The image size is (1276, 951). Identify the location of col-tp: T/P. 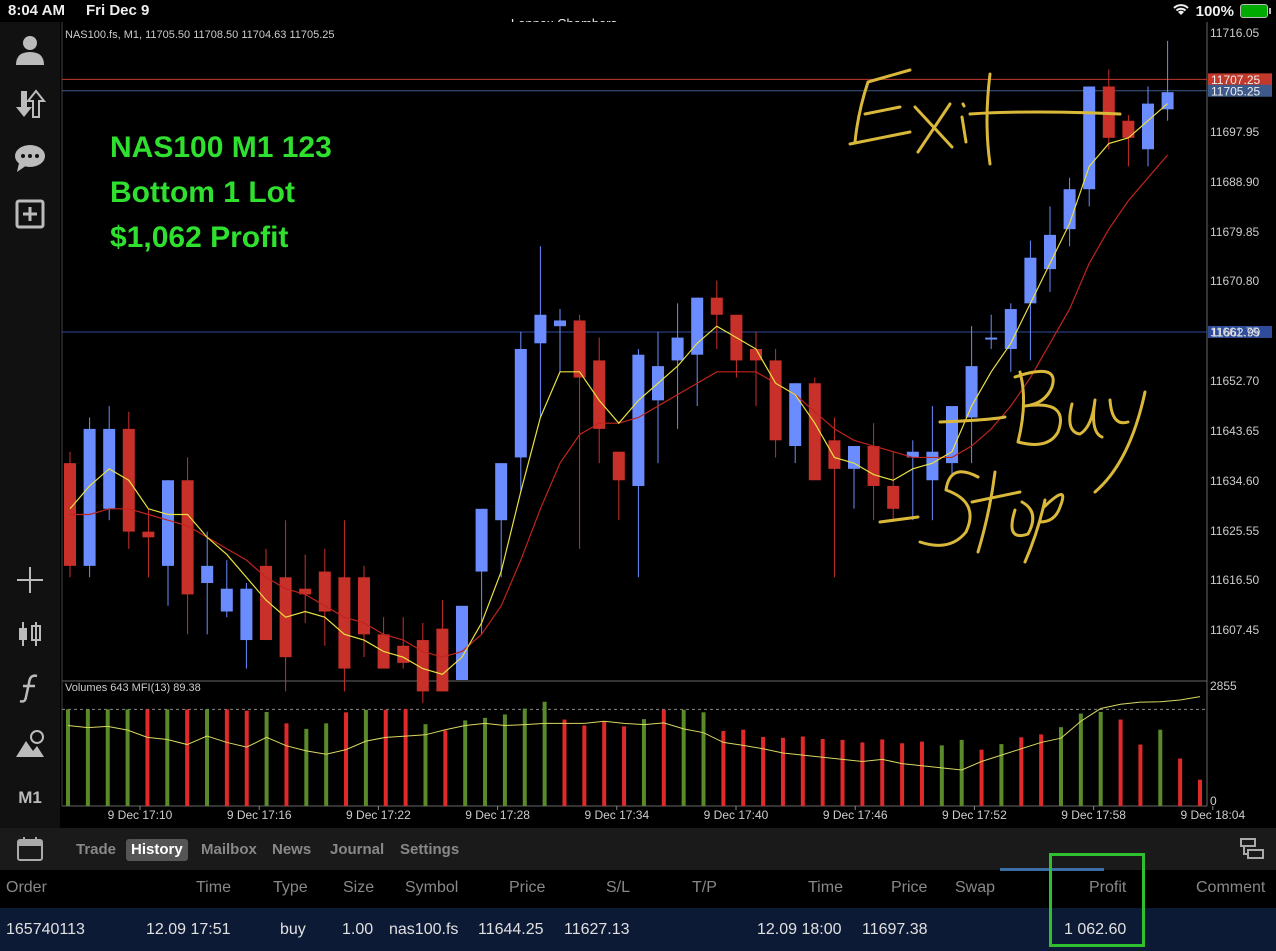
(704, 888).